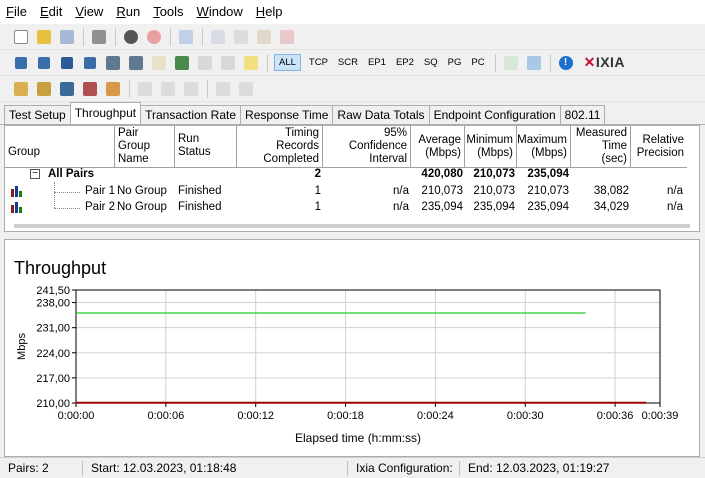 This screenshot has width=705, height=478. Describe the element at coordinates (477, 62) in the screenshot. I see `filter-pc: PC` at that location.